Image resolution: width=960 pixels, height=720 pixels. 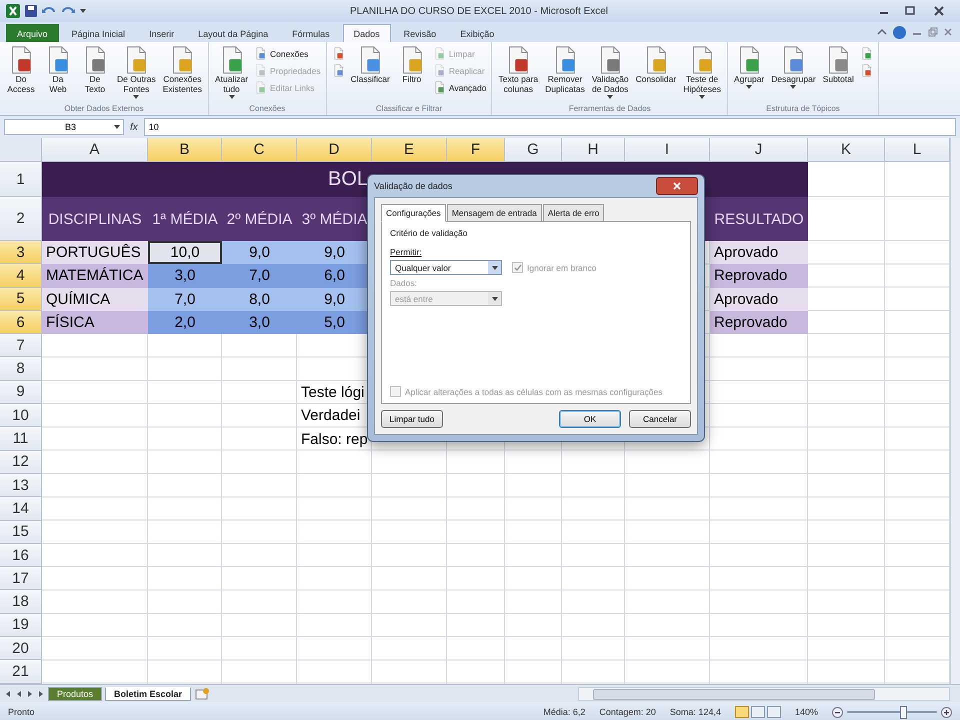 What do you see at coordinates (793, 67) in the screenshot?
I see `ribbon-button: Desagrupar` at bounding box center [793, 67].